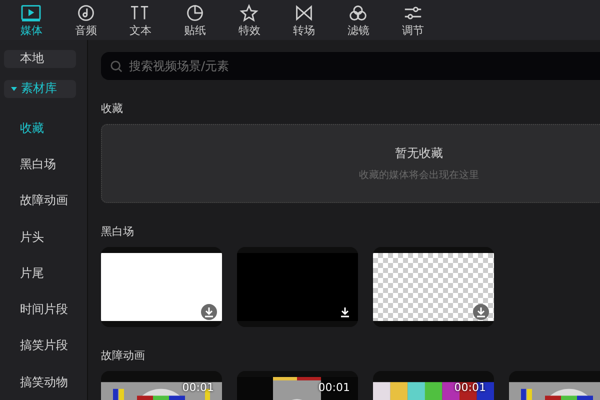 Image resolution: width=600 pixels, height=400 pixels. Describe the element at coordinates (31, 13) in the screenshot. I see `play-icon` at that location.